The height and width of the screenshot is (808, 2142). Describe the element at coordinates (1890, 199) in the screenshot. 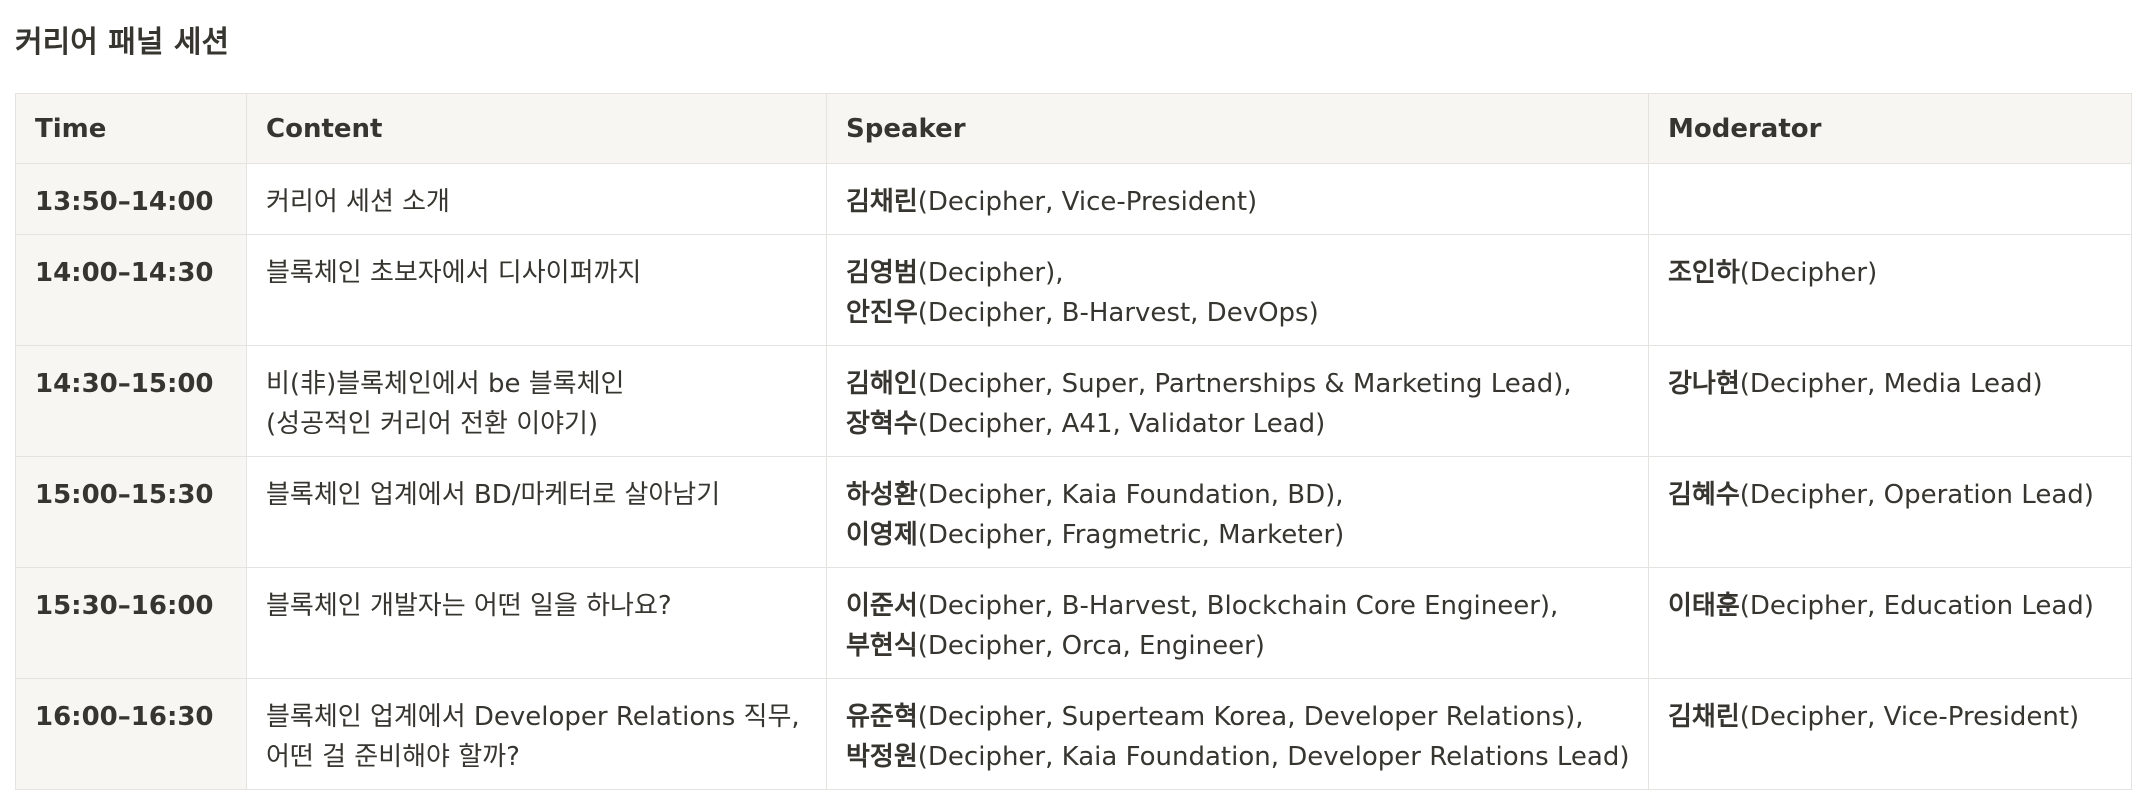

I see `moderator-cell` at that location.